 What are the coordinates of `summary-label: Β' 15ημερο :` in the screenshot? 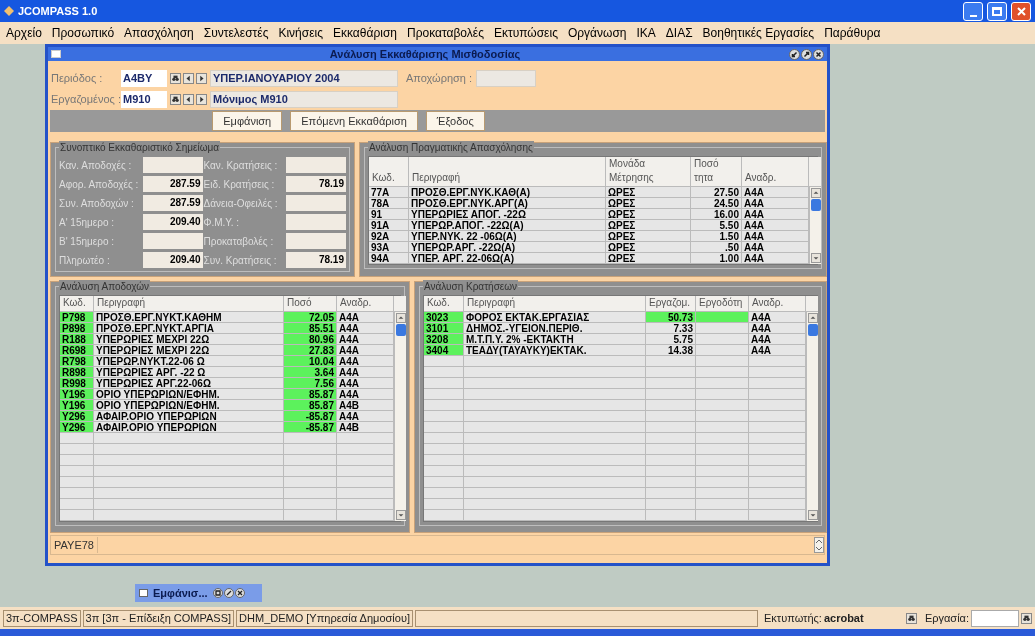 It's located at (87, 241).